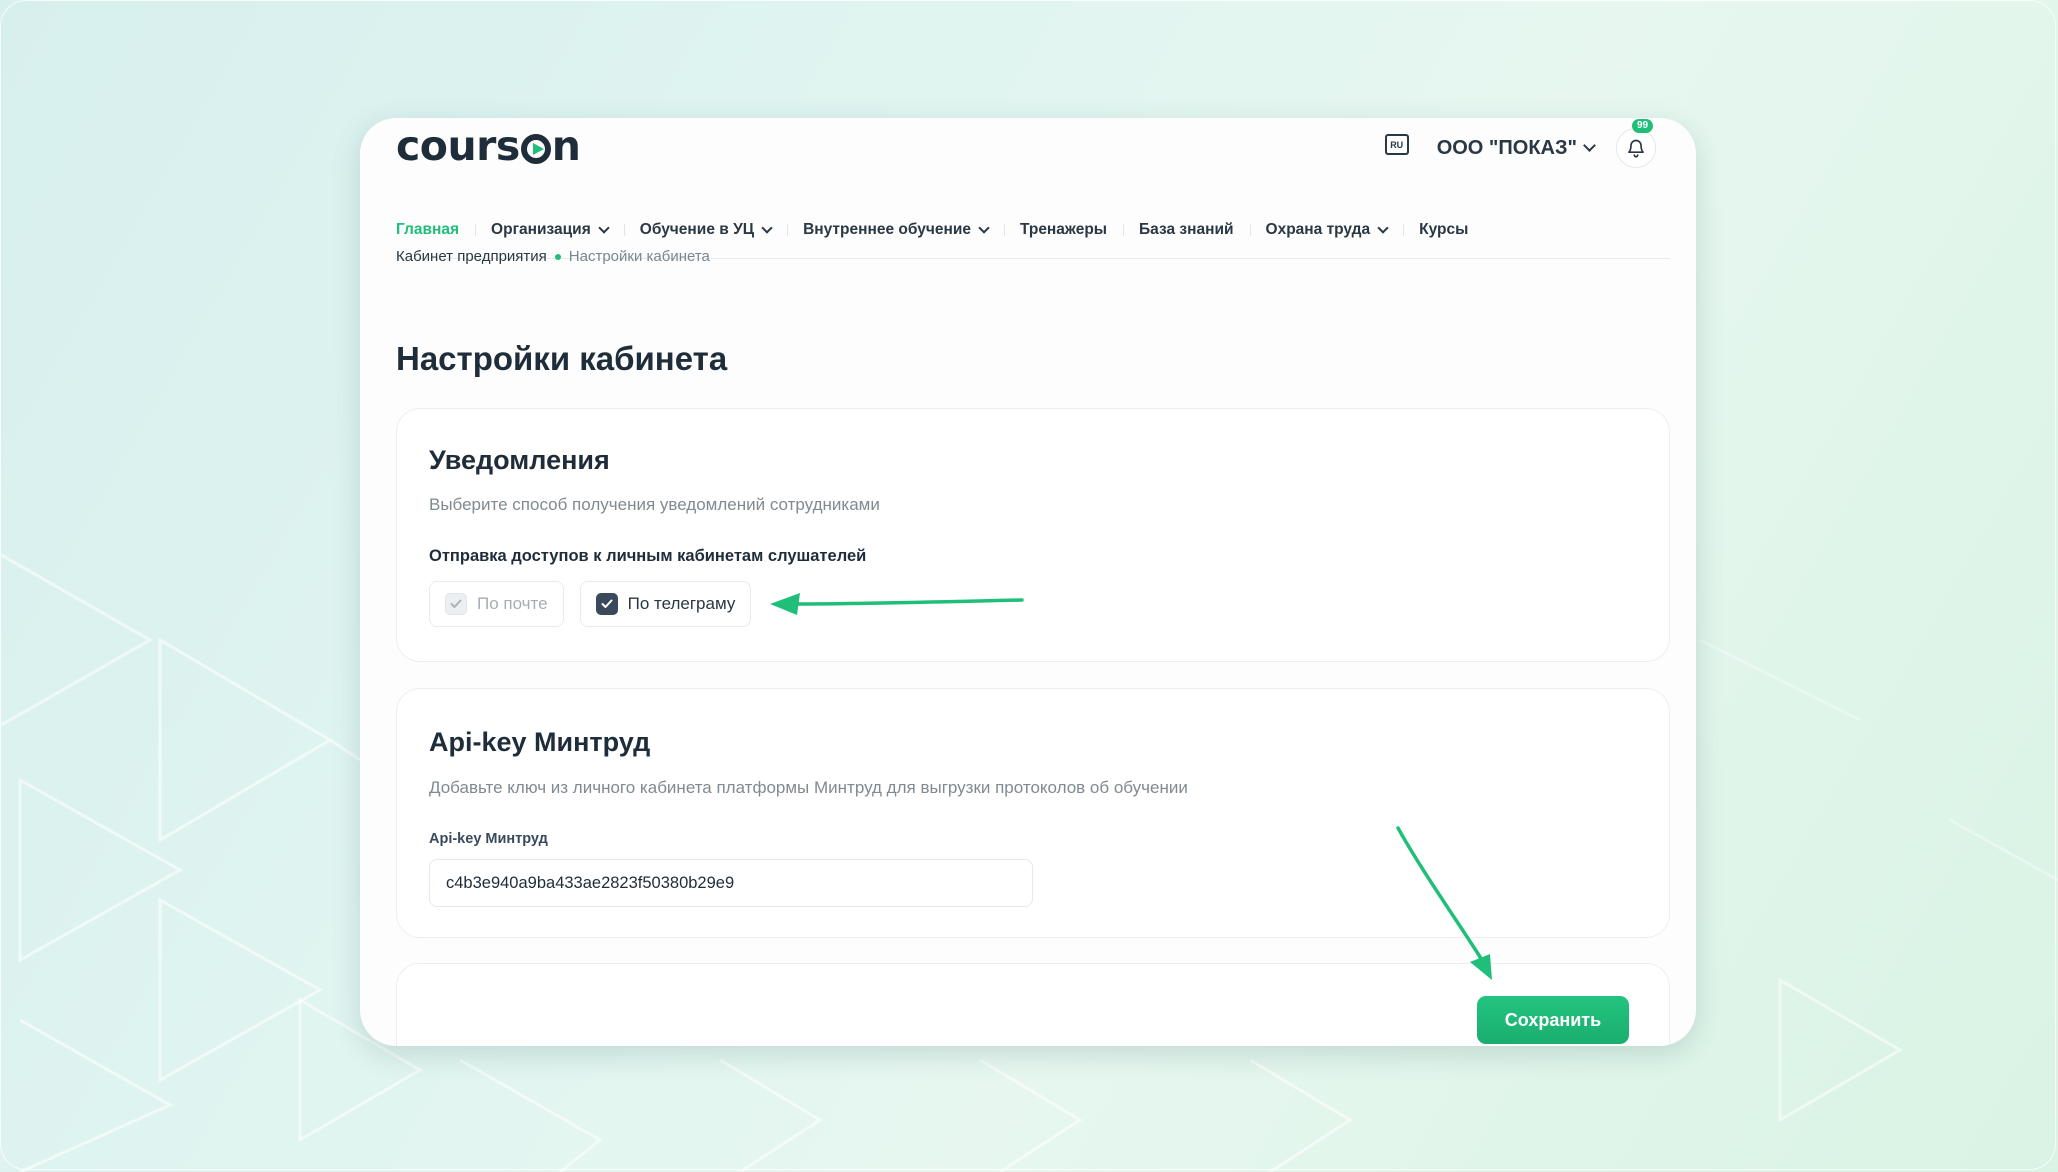 Image resolution: width=2058 pixels, height=1172 pixels. I want to click on actions-card: Сохранить, so click(1033, 1004).